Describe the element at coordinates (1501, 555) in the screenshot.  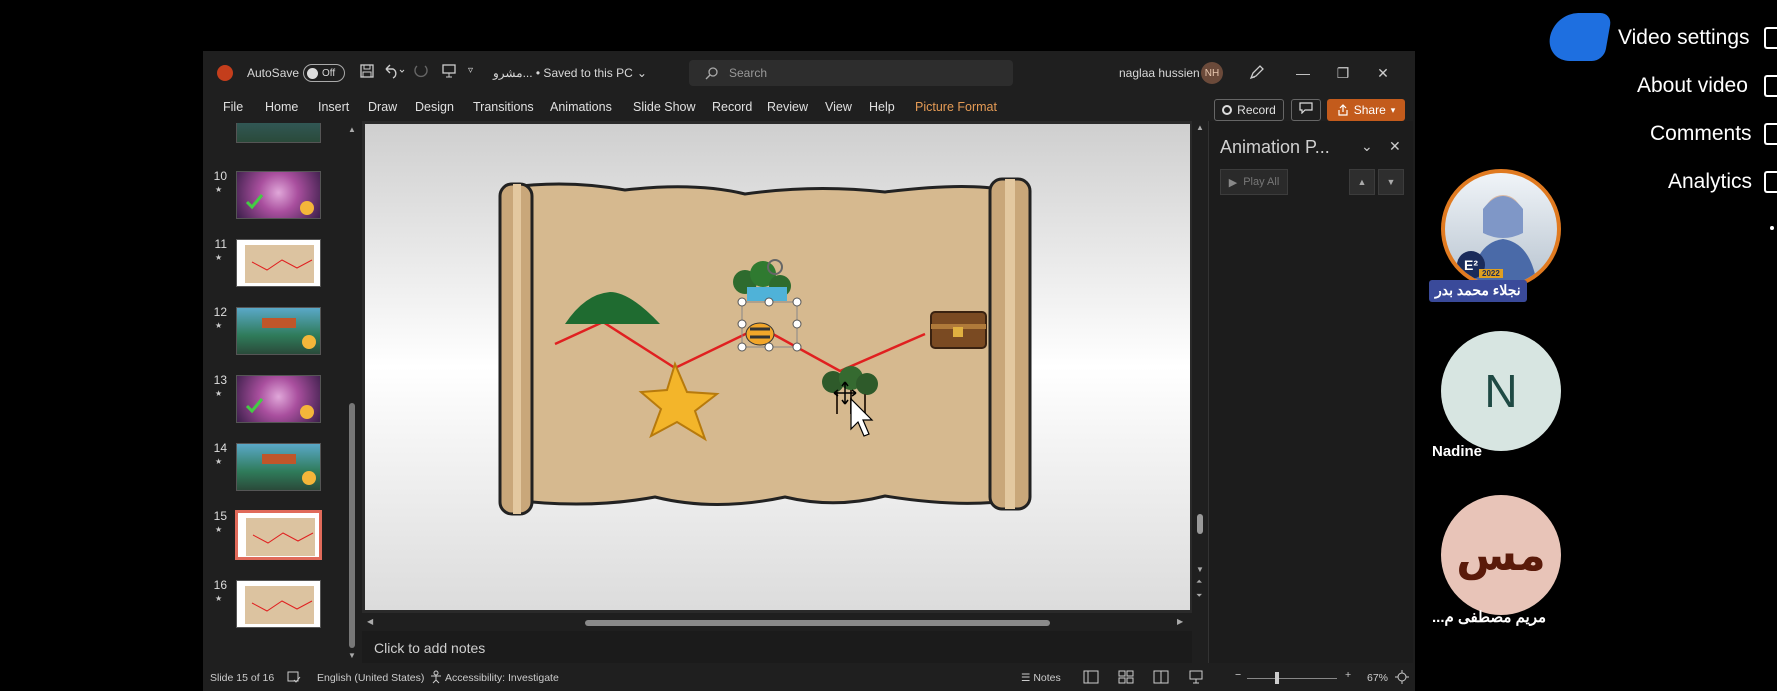
I see `participant-3-avatar: مس` at that location.